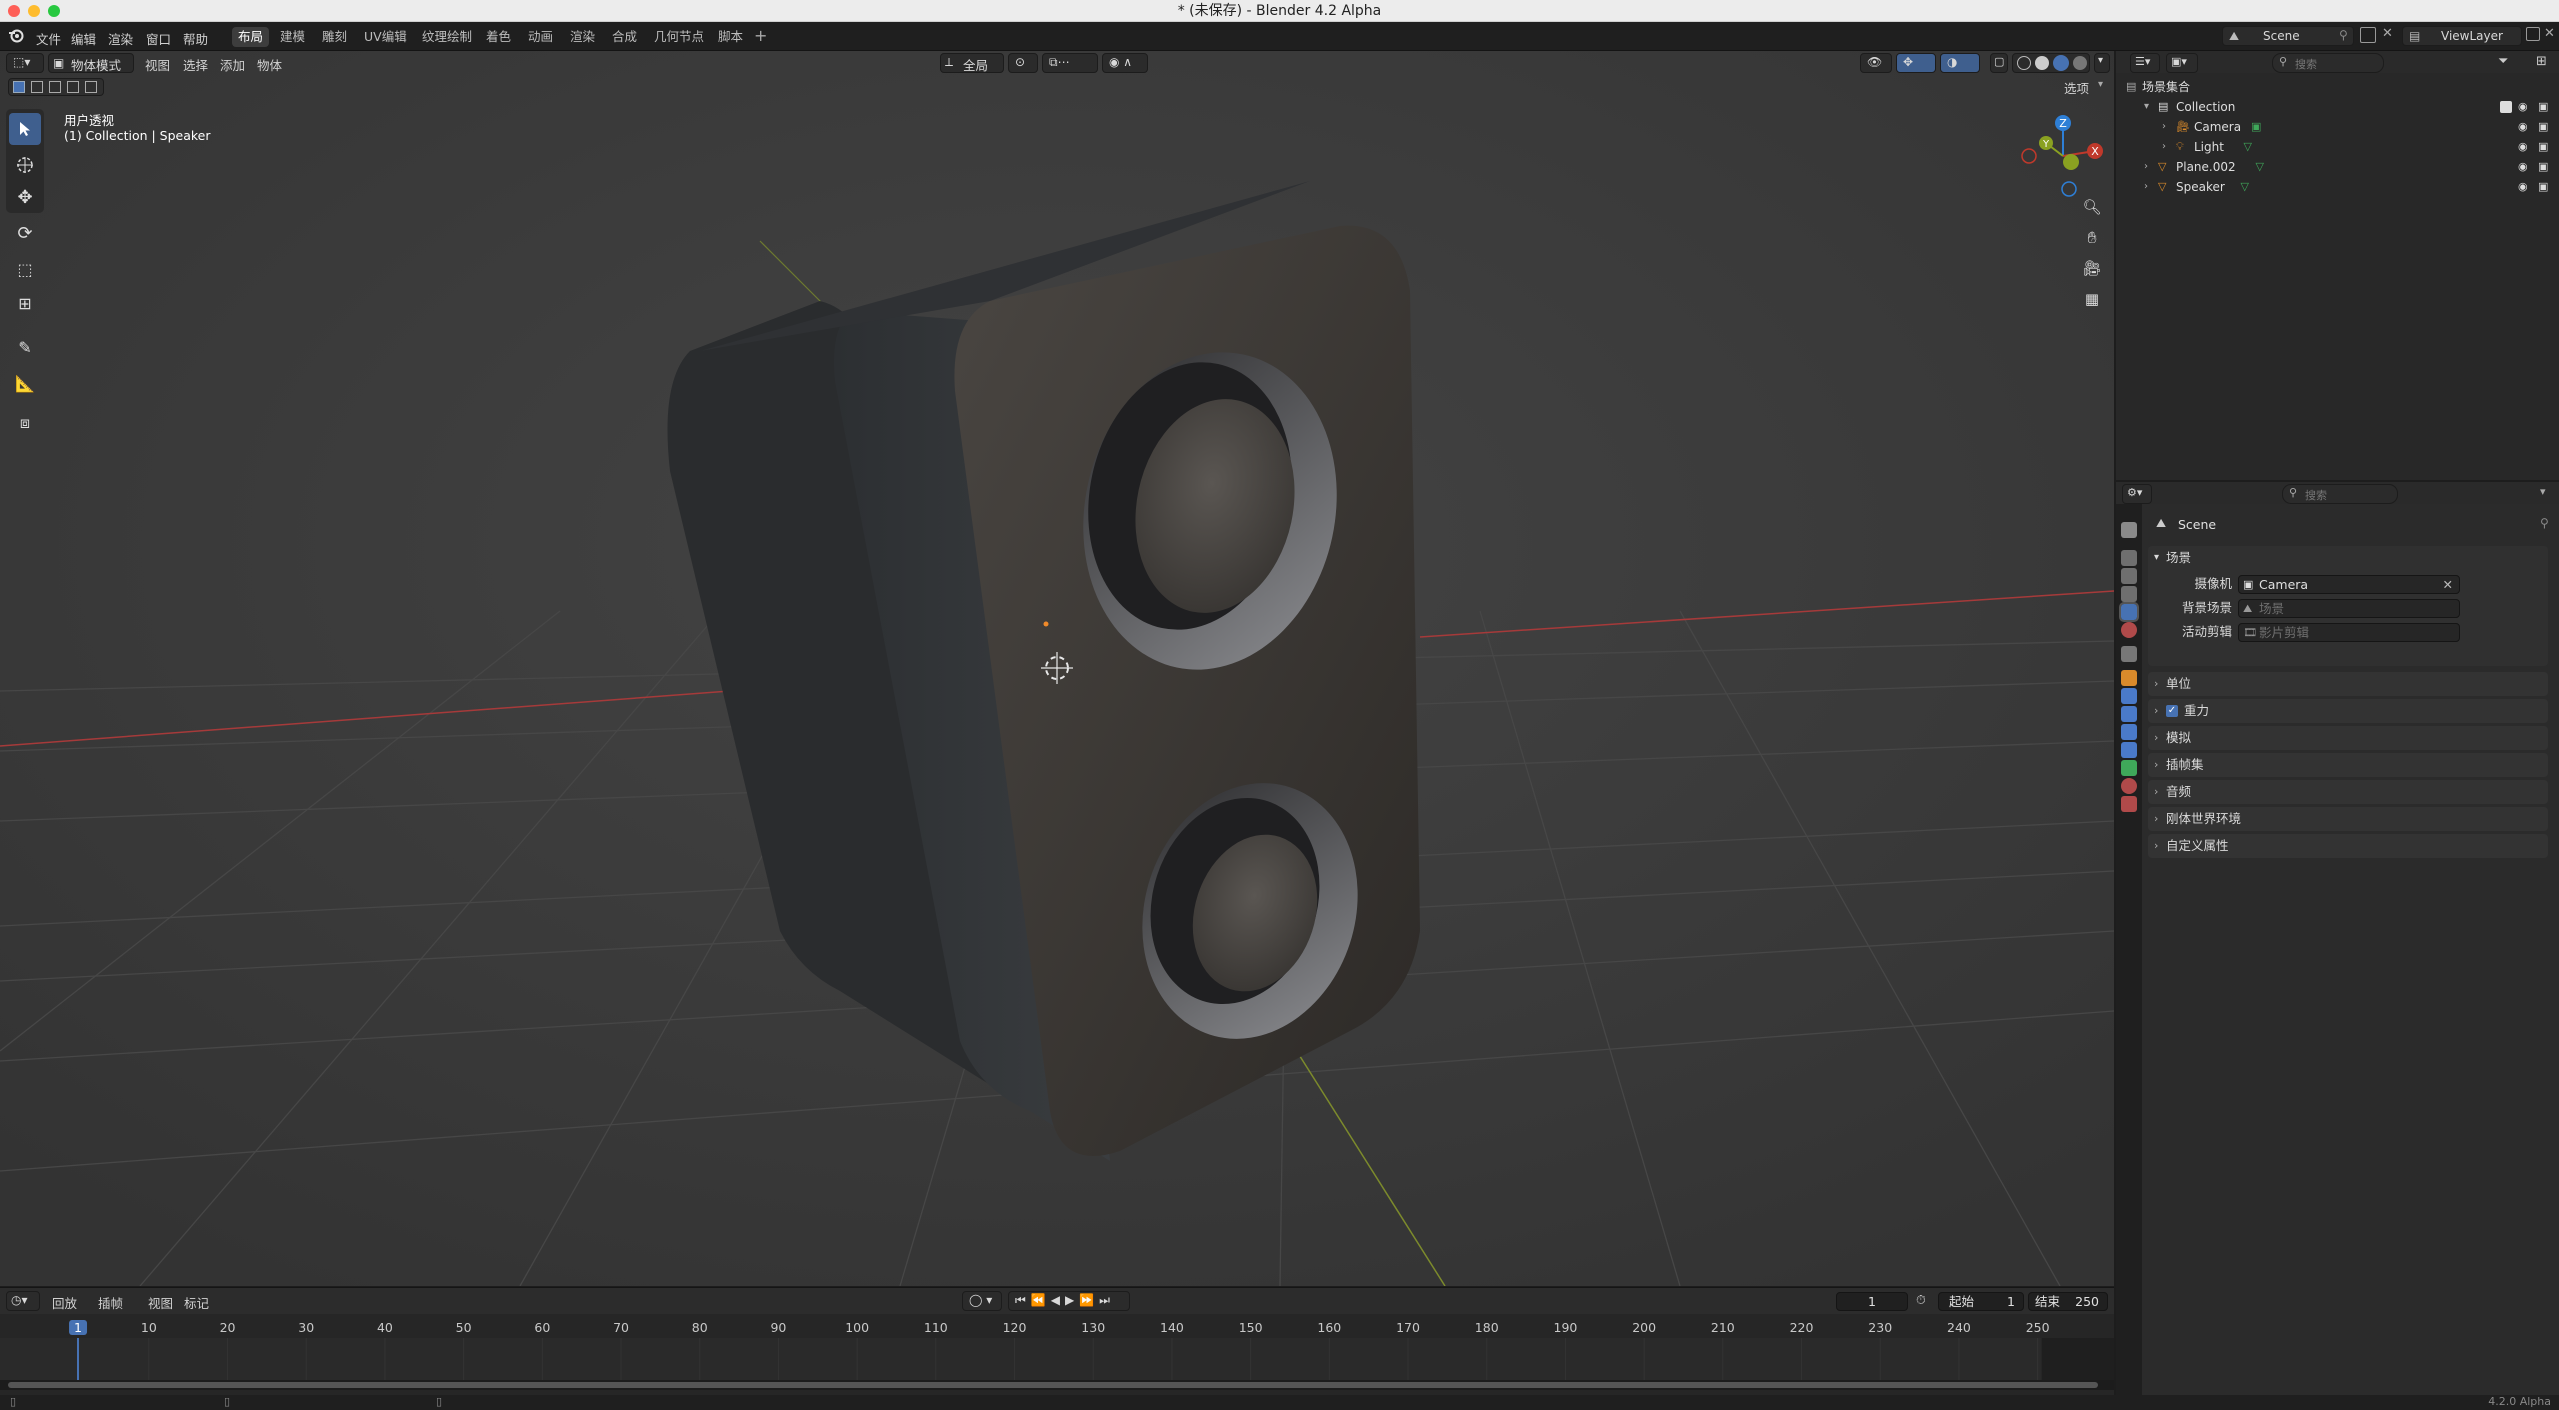 Image resolution: width=2559 pixels, height=1410 pixels. What do you see at coordinates (2051, 63) in the screenshot?
I see `shading-buttons` at bounding box center [2051, 63].